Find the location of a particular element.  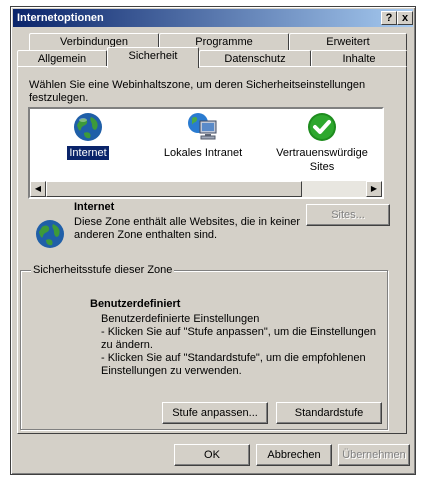

scroll-thumb is located at coordinates (174, 189).